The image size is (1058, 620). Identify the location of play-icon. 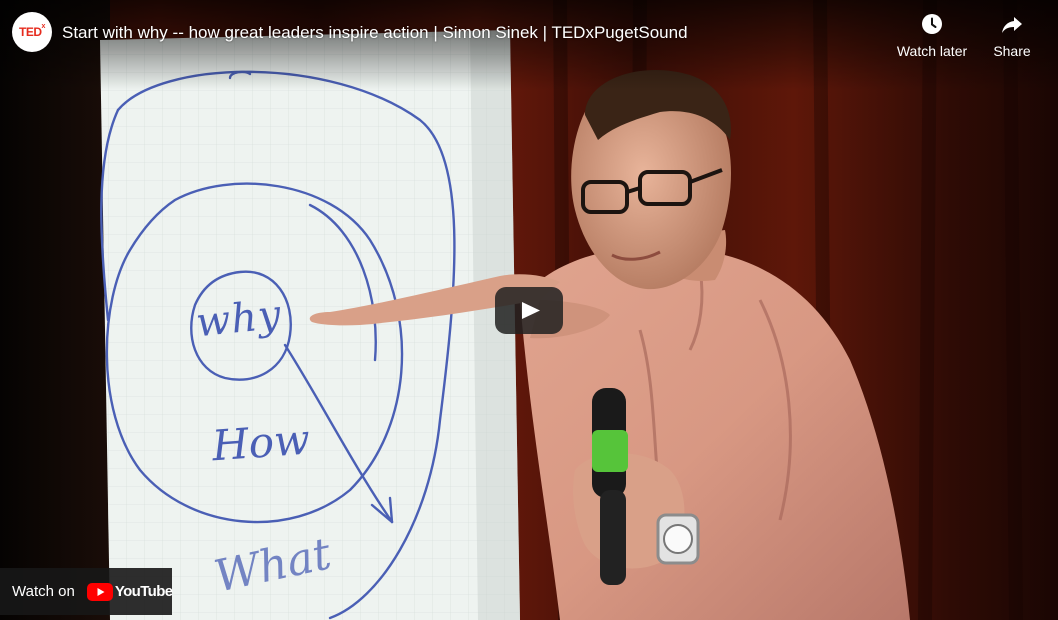
(529, 310).